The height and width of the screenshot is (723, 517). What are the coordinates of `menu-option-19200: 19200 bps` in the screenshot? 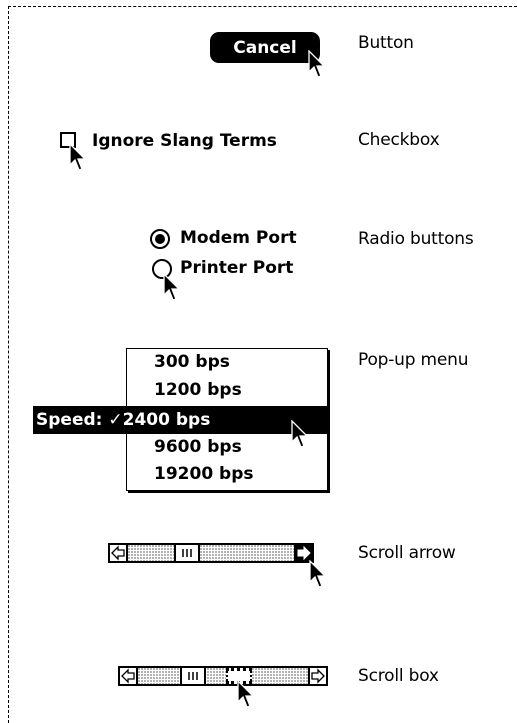 It's located at (204, 474).